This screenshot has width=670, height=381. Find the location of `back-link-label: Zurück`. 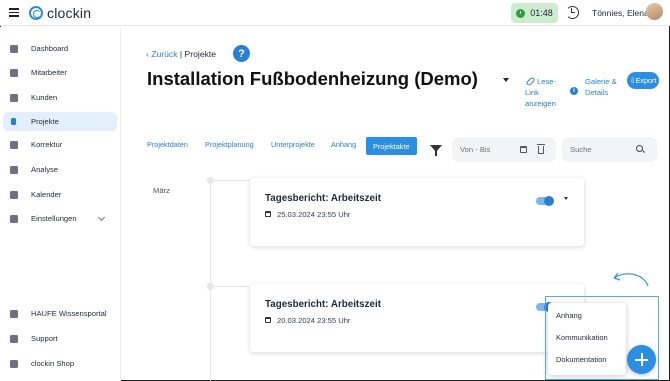

back-link-label: Zurück is located at coordinates (164, 54).